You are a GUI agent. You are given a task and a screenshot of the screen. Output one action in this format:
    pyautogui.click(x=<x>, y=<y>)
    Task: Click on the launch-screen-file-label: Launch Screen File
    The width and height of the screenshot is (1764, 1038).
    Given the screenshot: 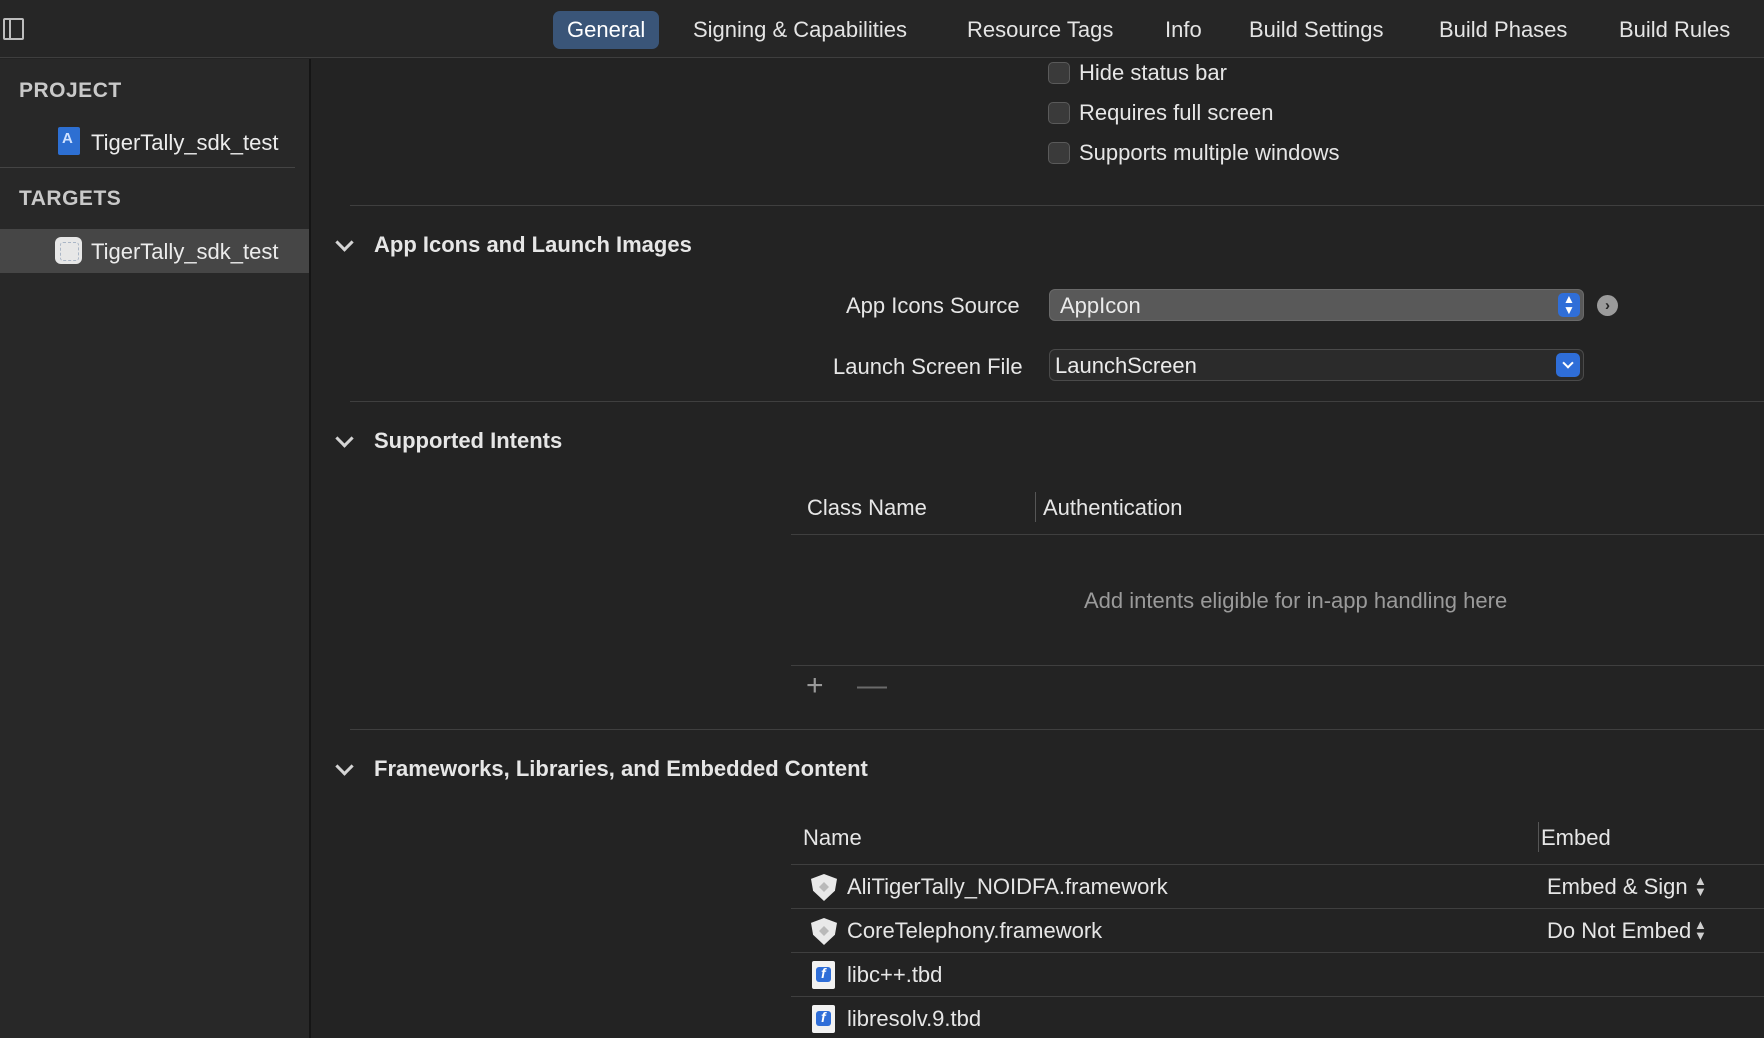 What is the action you would take?
    pyautogui.click(x=928, y=366)
    